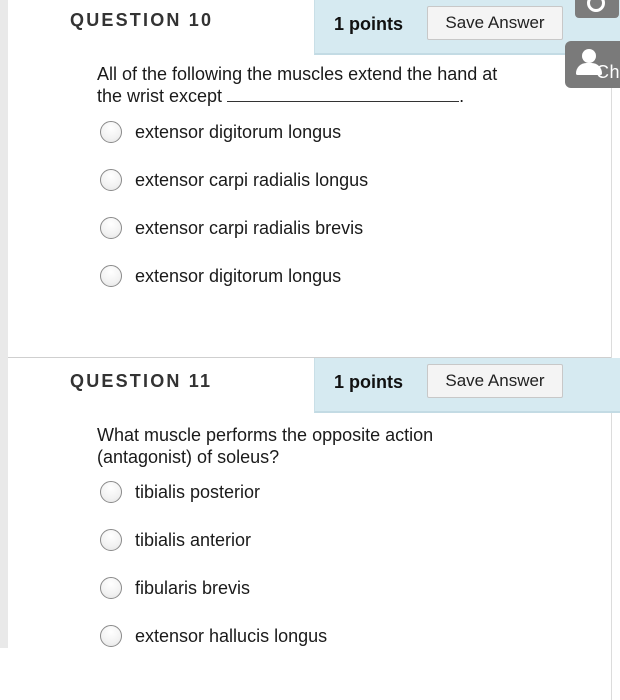 The image size is (620, 700). I want to click on prompt-text: ., so click(462, 96).